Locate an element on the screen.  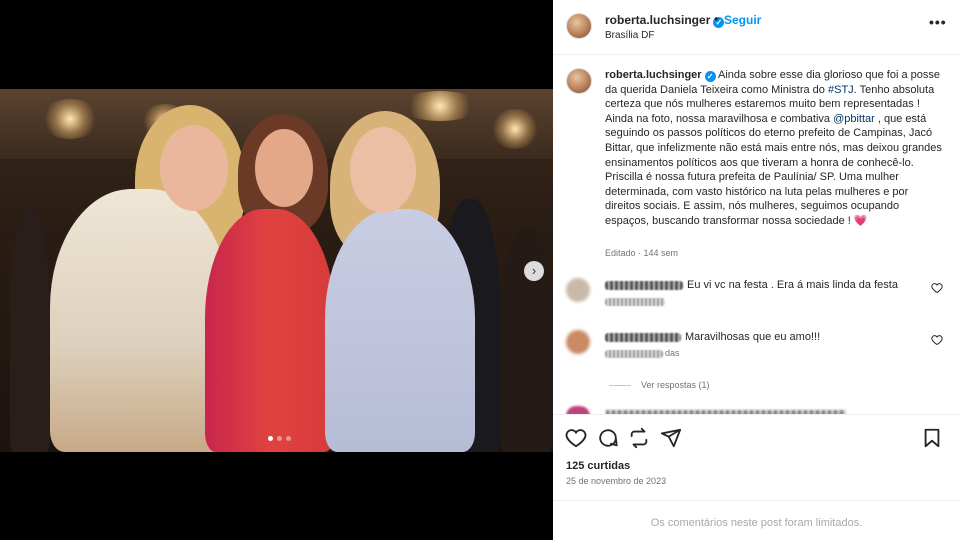
heart-emoji: 💗 is located at coordinates (860, 220).